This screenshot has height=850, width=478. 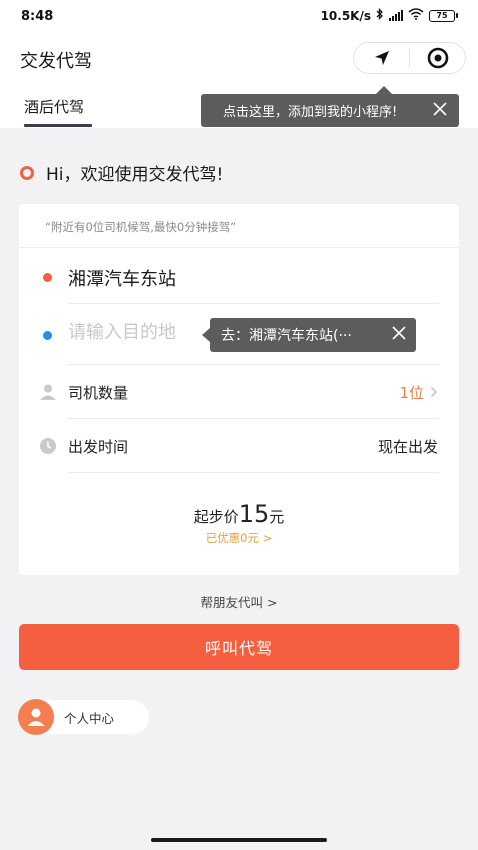 What do you see at coordinates (48, 394) in the screenshot?
I see `person-icon` at bounding box center [48, 394].